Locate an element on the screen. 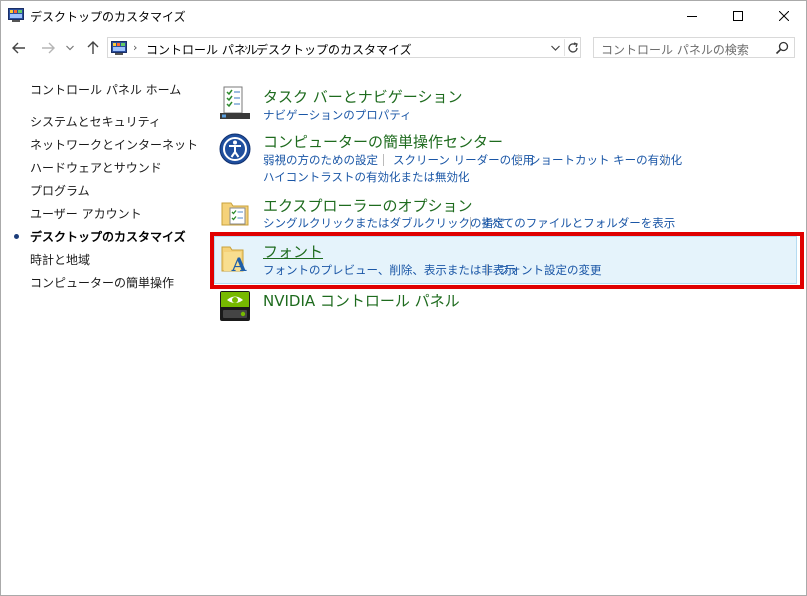 This screenshot has width=807, height=596. link-navigation-properties: ナビゲーションのプロパティ is located at coordinates (337, 115).